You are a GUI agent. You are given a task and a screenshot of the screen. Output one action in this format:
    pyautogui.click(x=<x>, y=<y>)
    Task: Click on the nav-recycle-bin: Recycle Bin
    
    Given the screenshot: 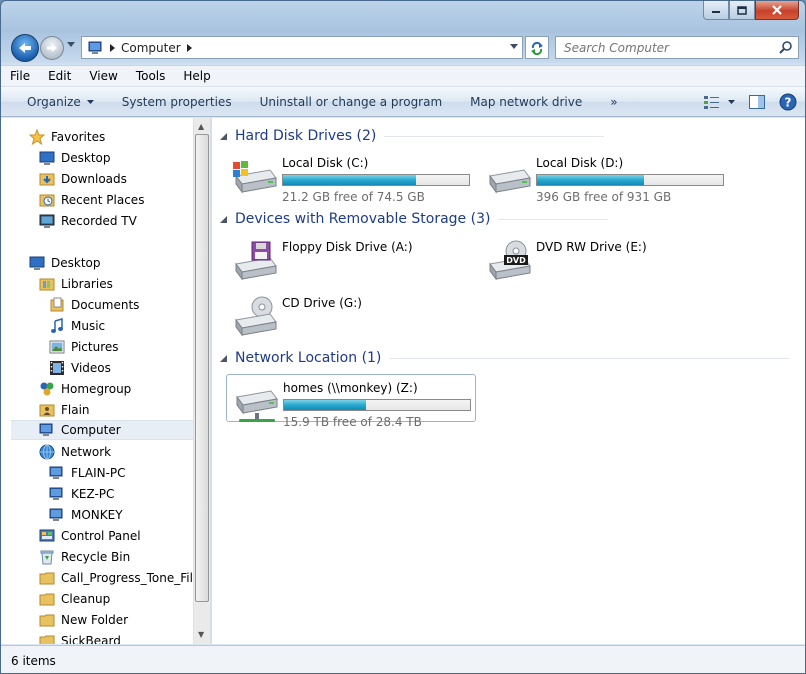 What is the action you would take?
    pyautogui.click(x=84, y=557)
    